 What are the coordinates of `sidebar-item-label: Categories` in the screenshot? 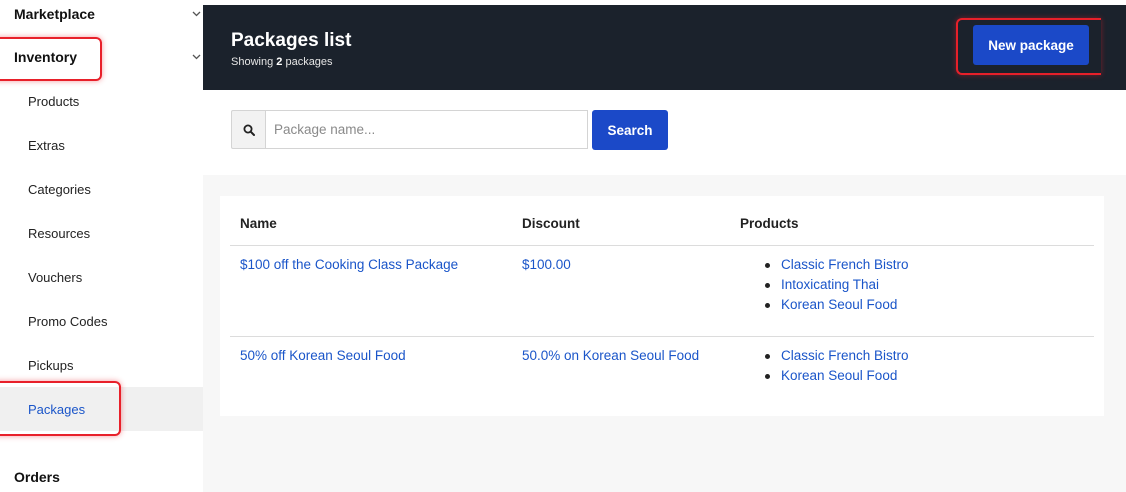 It's located at (59, 189).